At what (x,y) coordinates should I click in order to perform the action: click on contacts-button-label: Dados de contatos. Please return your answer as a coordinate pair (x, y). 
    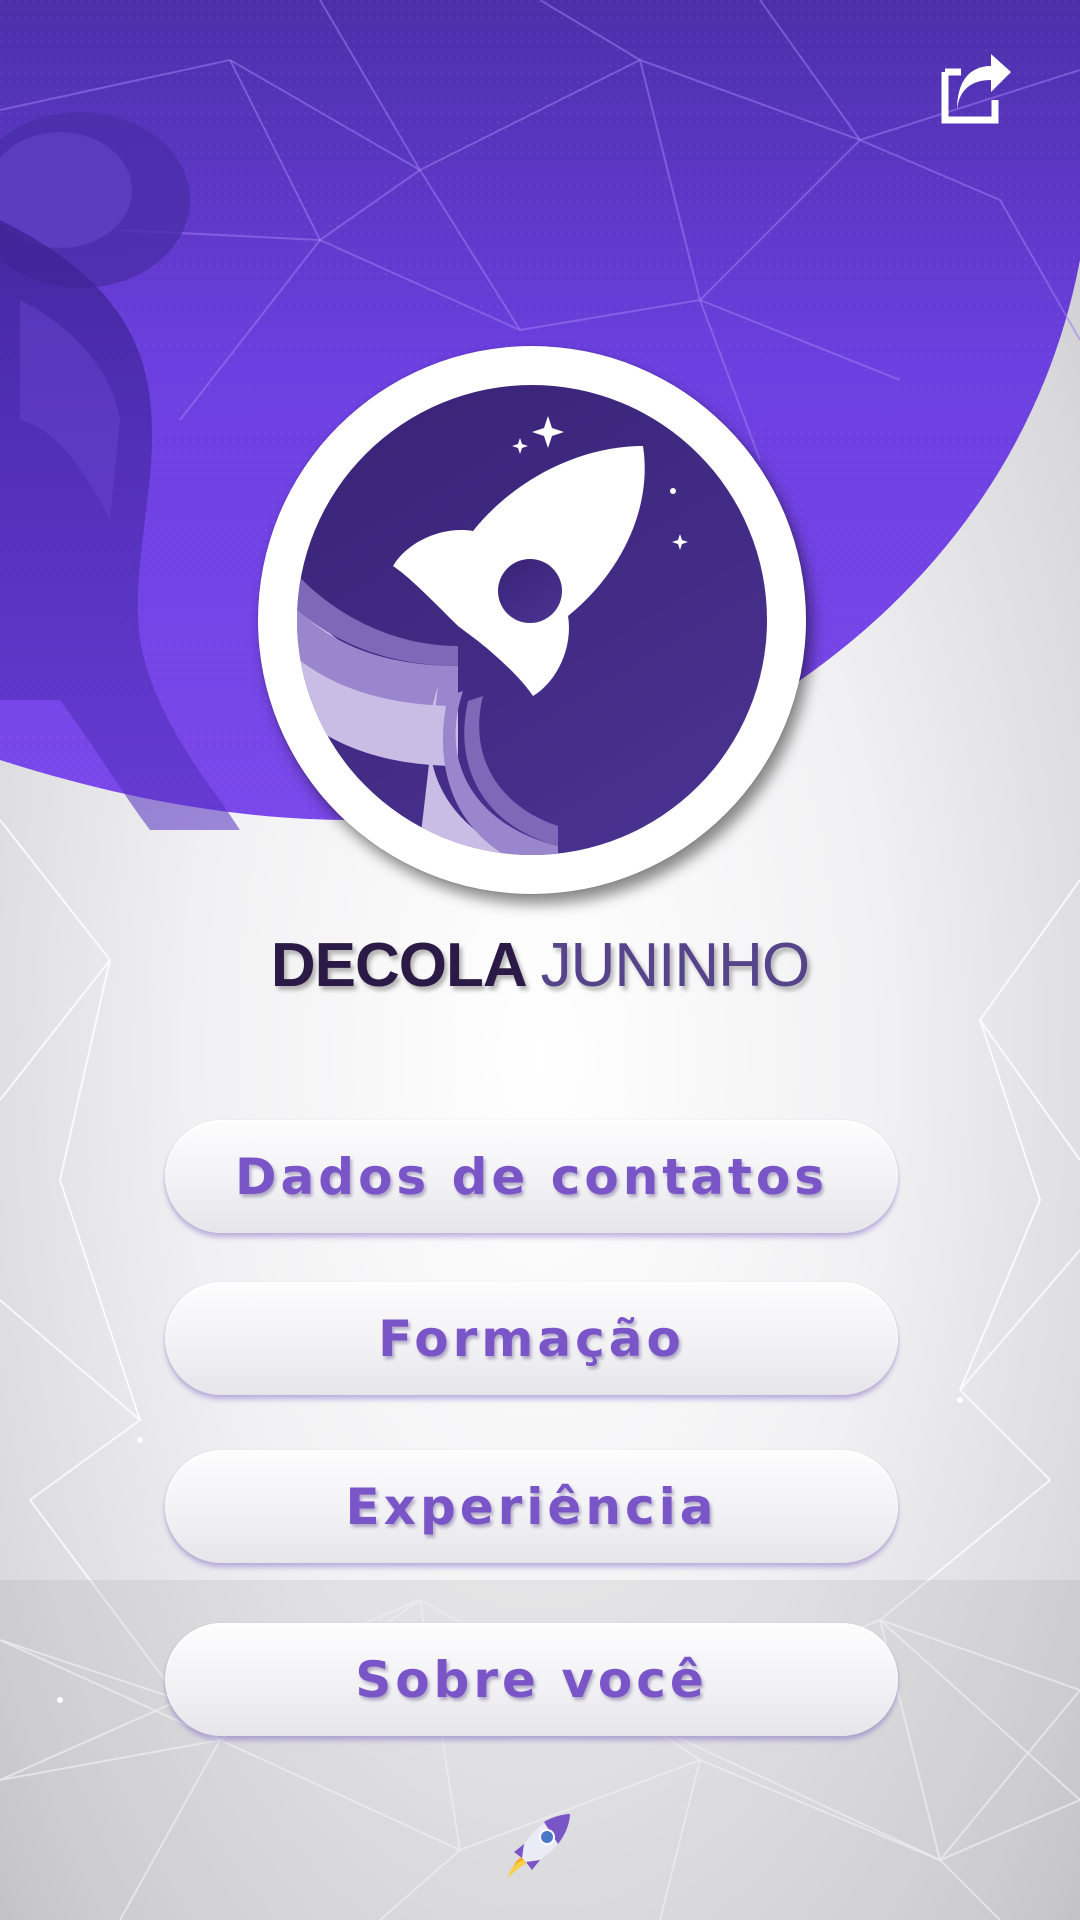
    Looking at the image, I should click on (531, 1176).